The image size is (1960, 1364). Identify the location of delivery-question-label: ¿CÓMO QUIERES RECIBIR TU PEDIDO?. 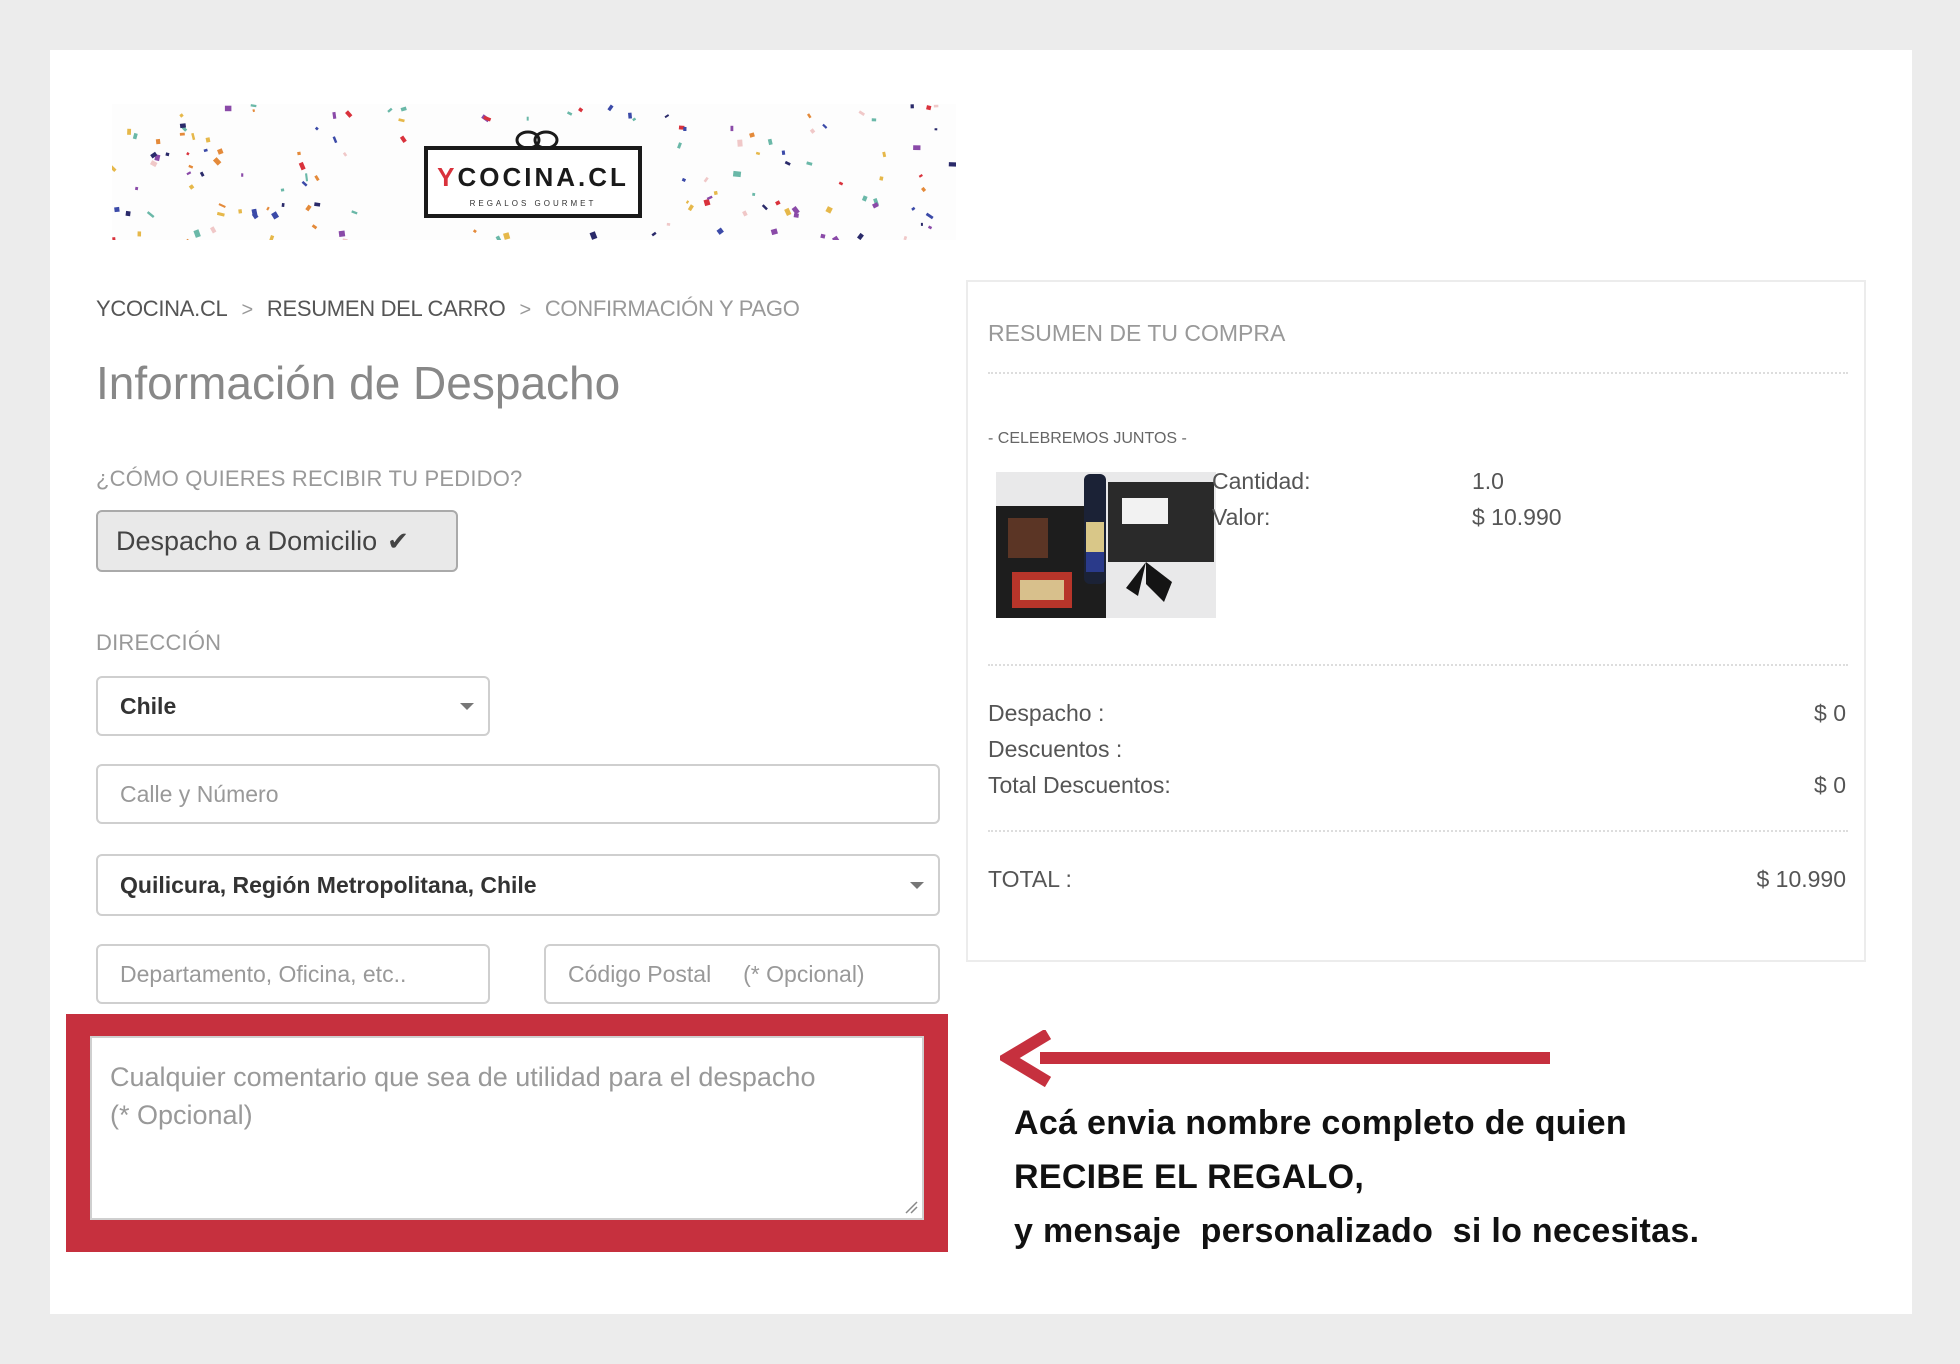
(309, 478).